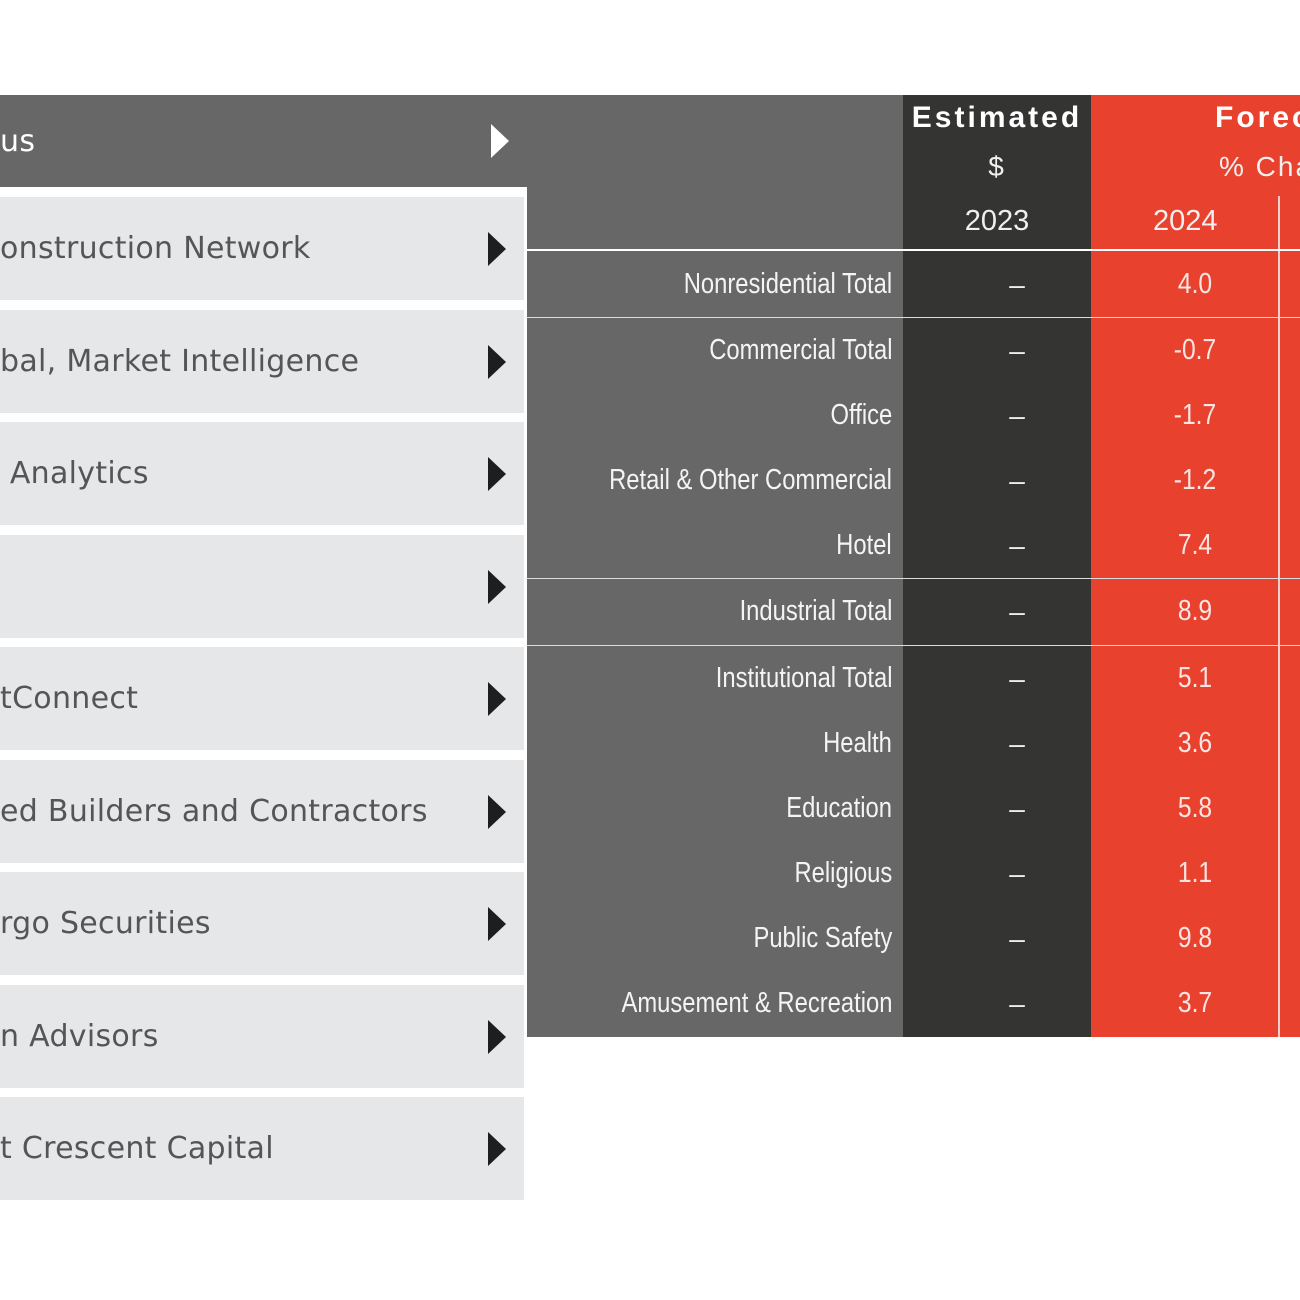 The width and height of the screenshot is (1300, 1300). Describe the element at coordinates (997, 221) in the screenshot. I see `estimated-header-year: 2023` at that location.